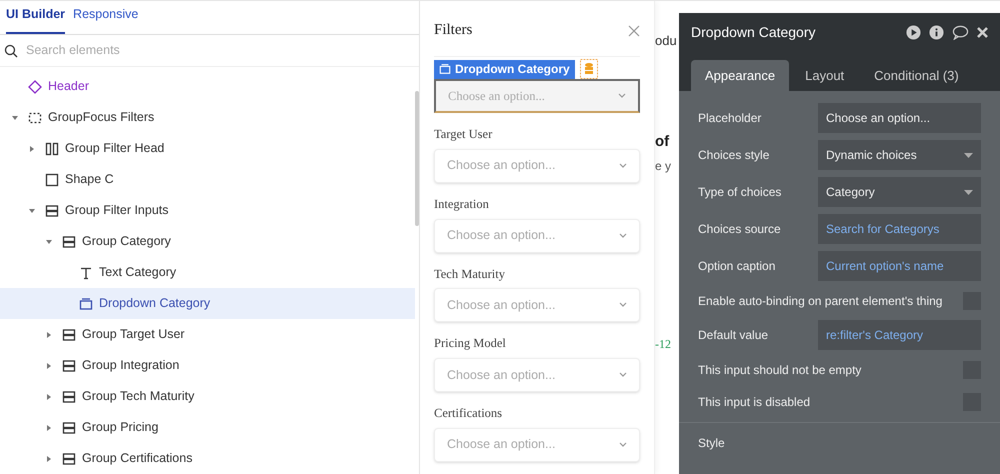 The image size is (1000, 474). What do you see at coordinates (207, 86) in the screenshot?
I see `tree-item: Header` at bounding box center [207, 86].